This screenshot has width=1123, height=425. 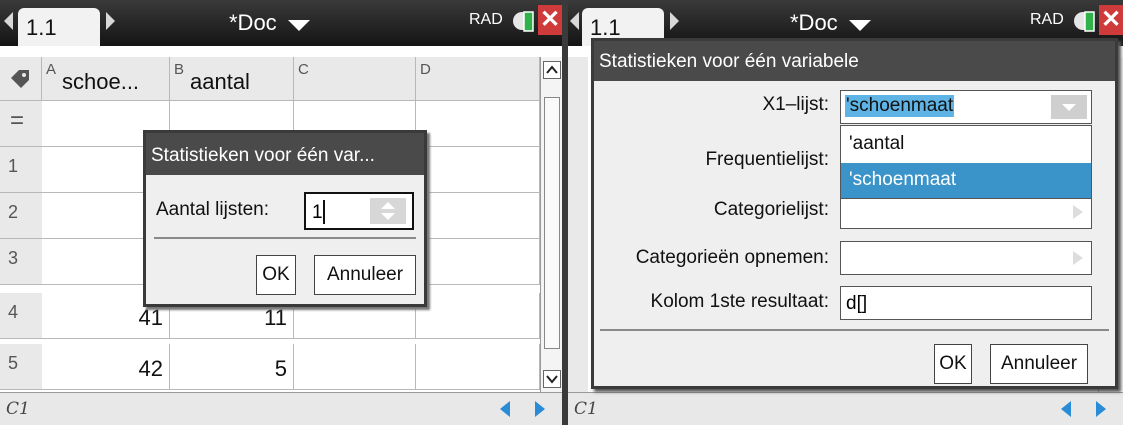 I want to click on row-number: 1, so click(x=21, y=170).